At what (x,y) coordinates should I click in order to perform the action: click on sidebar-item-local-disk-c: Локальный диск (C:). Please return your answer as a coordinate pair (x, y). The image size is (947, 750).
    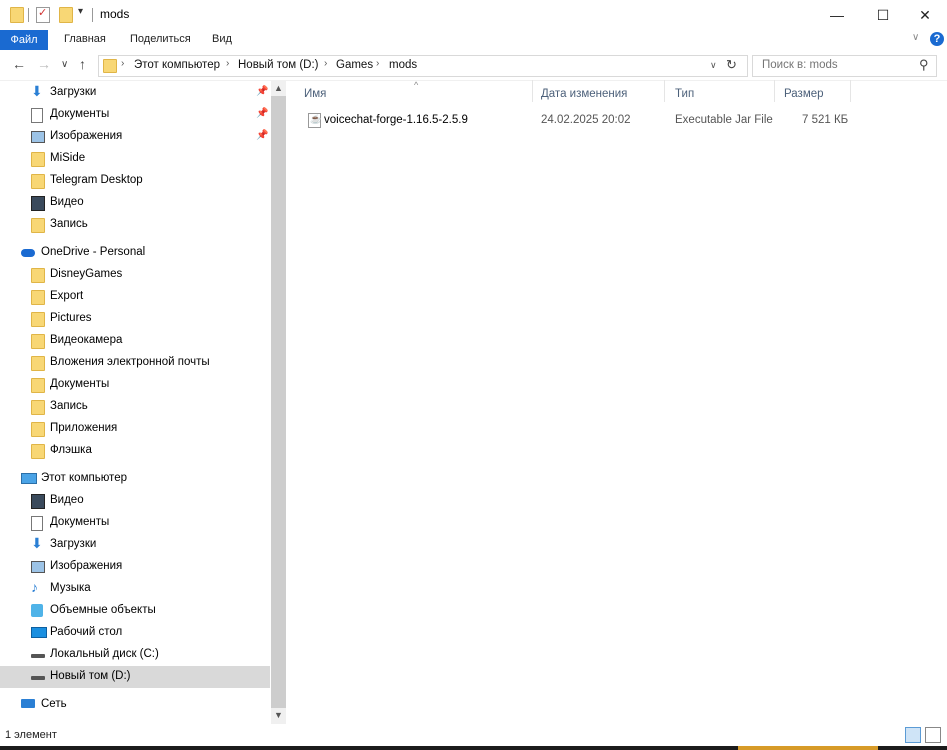
    Looking at the image, I should click on (135, 655).